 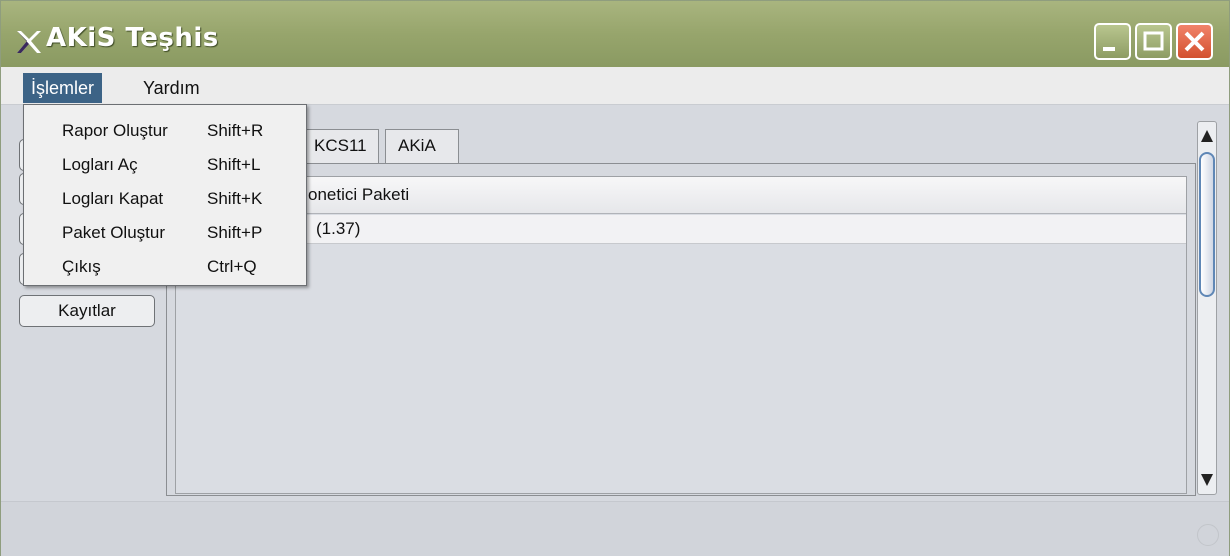 I want to click on table-row: (1.37), so click(x=681, y=229).